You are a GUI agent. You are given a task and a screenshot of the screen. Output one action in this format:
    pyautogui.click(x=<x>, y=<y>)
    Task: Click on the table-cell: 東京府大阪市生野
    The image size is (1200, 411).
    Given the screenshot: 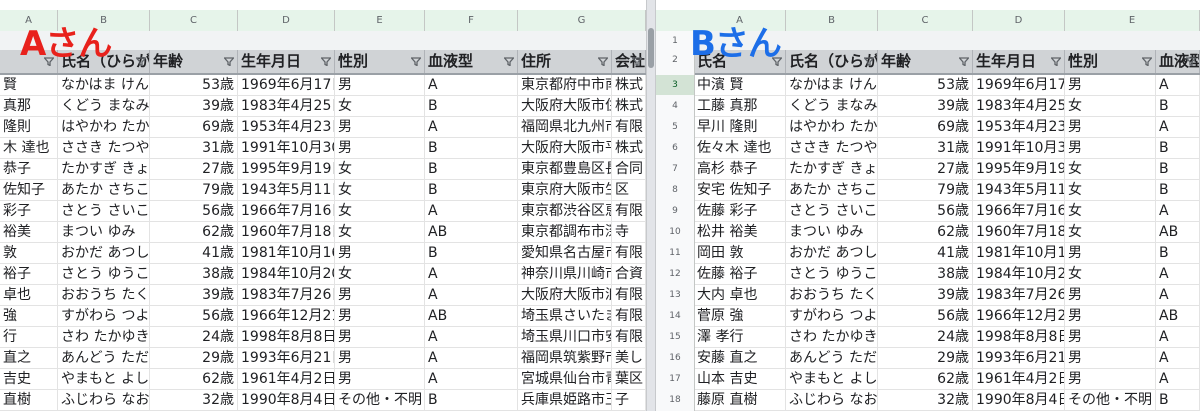 What is the action you would take?
    pyautogui.click(x=565, y=190)
    